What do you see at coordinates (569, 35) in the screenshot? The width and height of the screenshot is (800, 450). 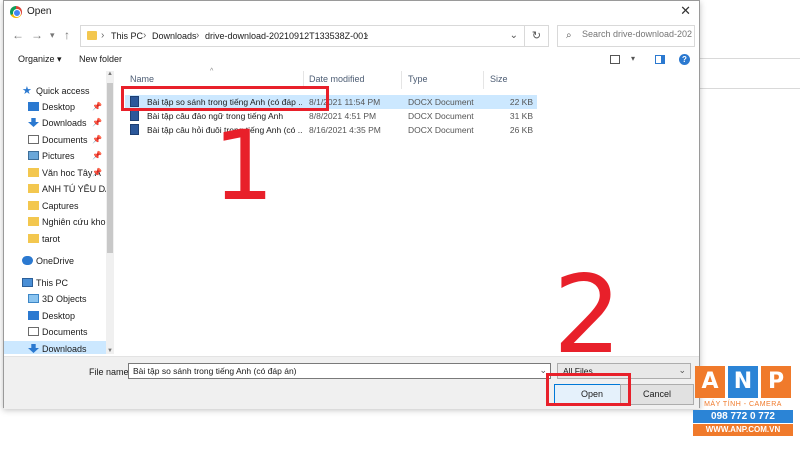 I see `search-icon: ⌕` at bounding box center [569, 35].